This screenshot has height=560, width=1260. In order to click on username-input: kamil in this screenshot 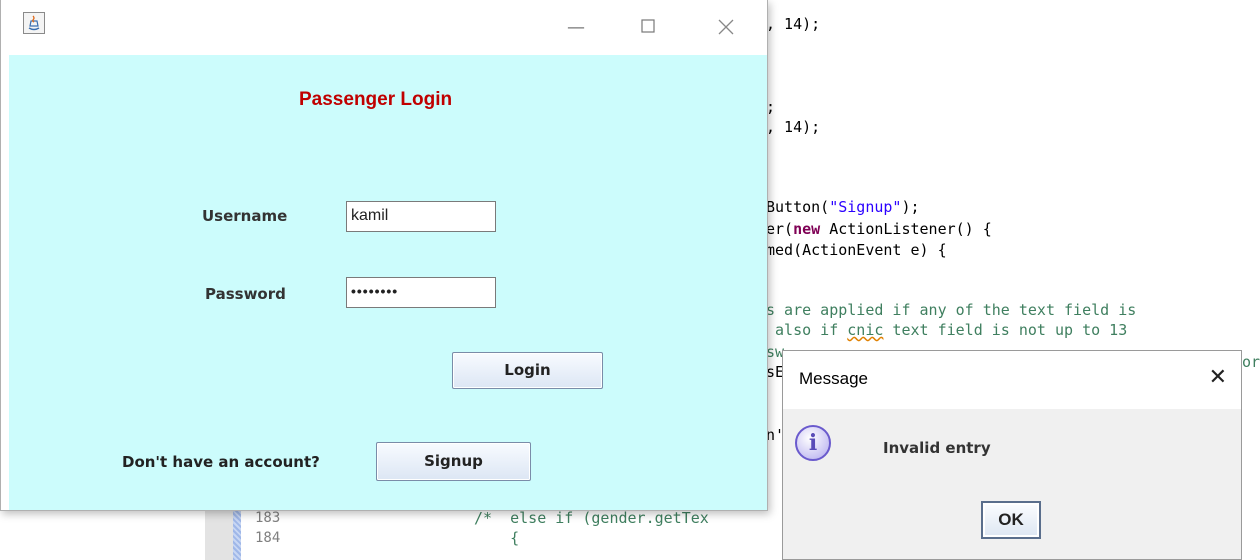, I will do `click(421, 216)`.